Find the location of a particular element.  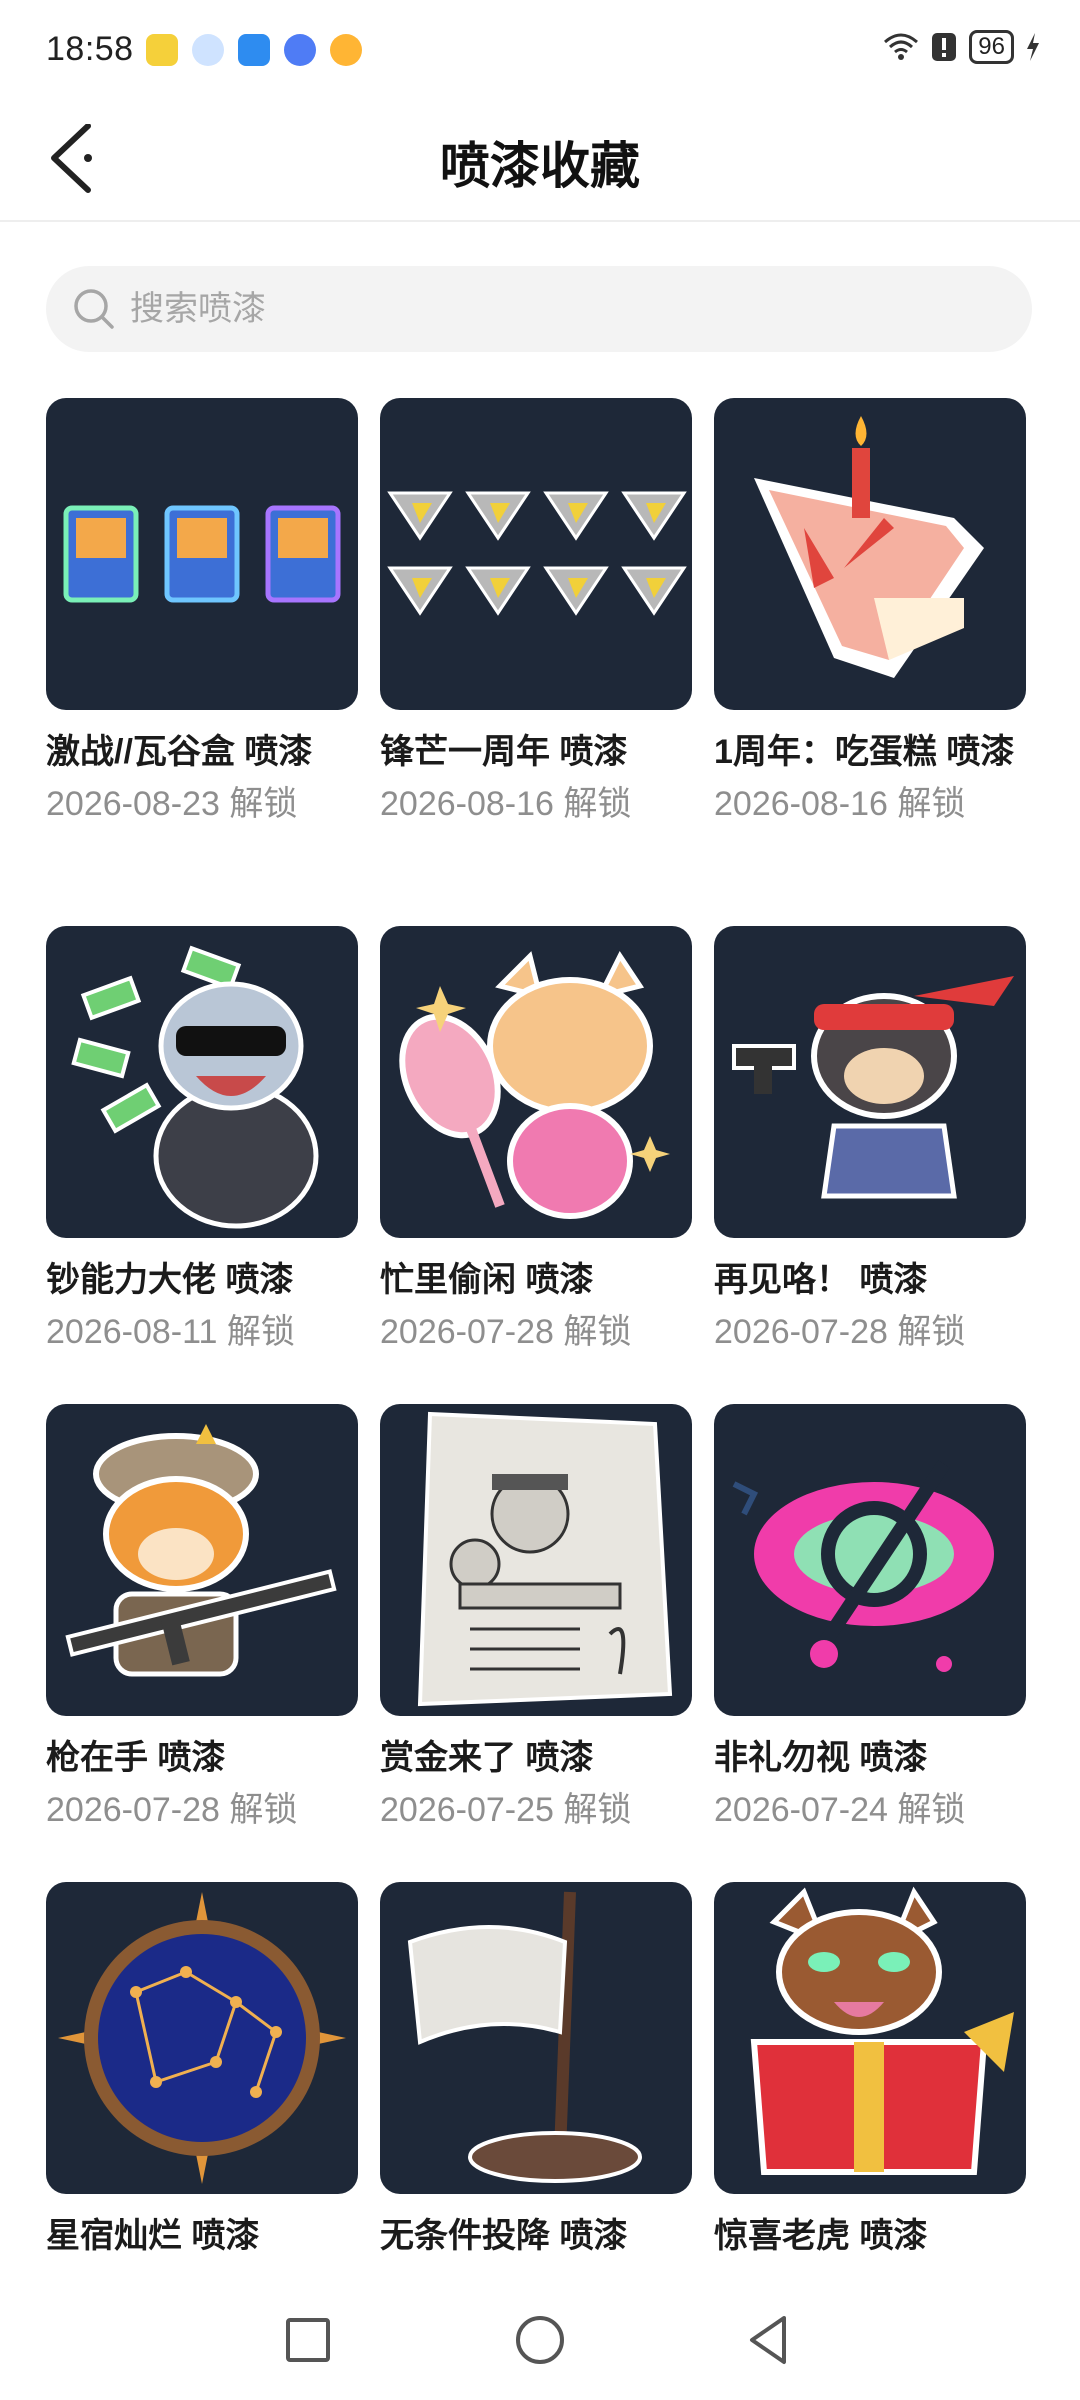

spray-name: 锋芒一周年 喷漆 is located at coordinates (504, 752).